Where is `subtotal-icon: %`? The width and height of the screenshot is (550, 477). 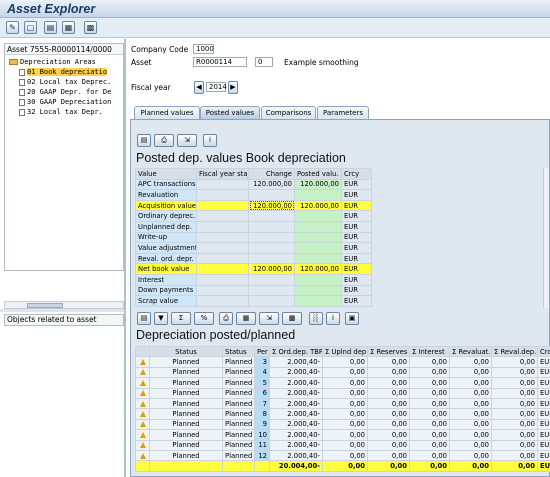 subtotal-icon: % is located at coordinates (204, 318).